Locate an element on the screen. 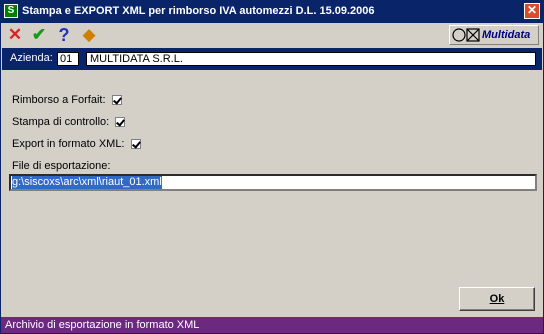 The image size is (544, 334). export-xml-checkbox is located at coordinates (135, 144).